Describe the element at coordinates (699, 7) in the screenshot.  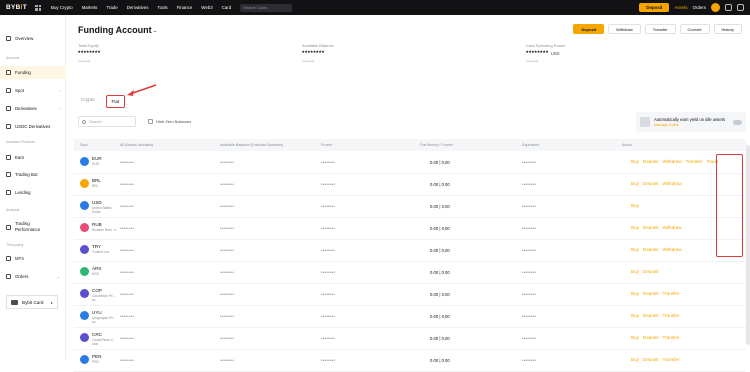
I see `orders-menu: Orders` at that location.